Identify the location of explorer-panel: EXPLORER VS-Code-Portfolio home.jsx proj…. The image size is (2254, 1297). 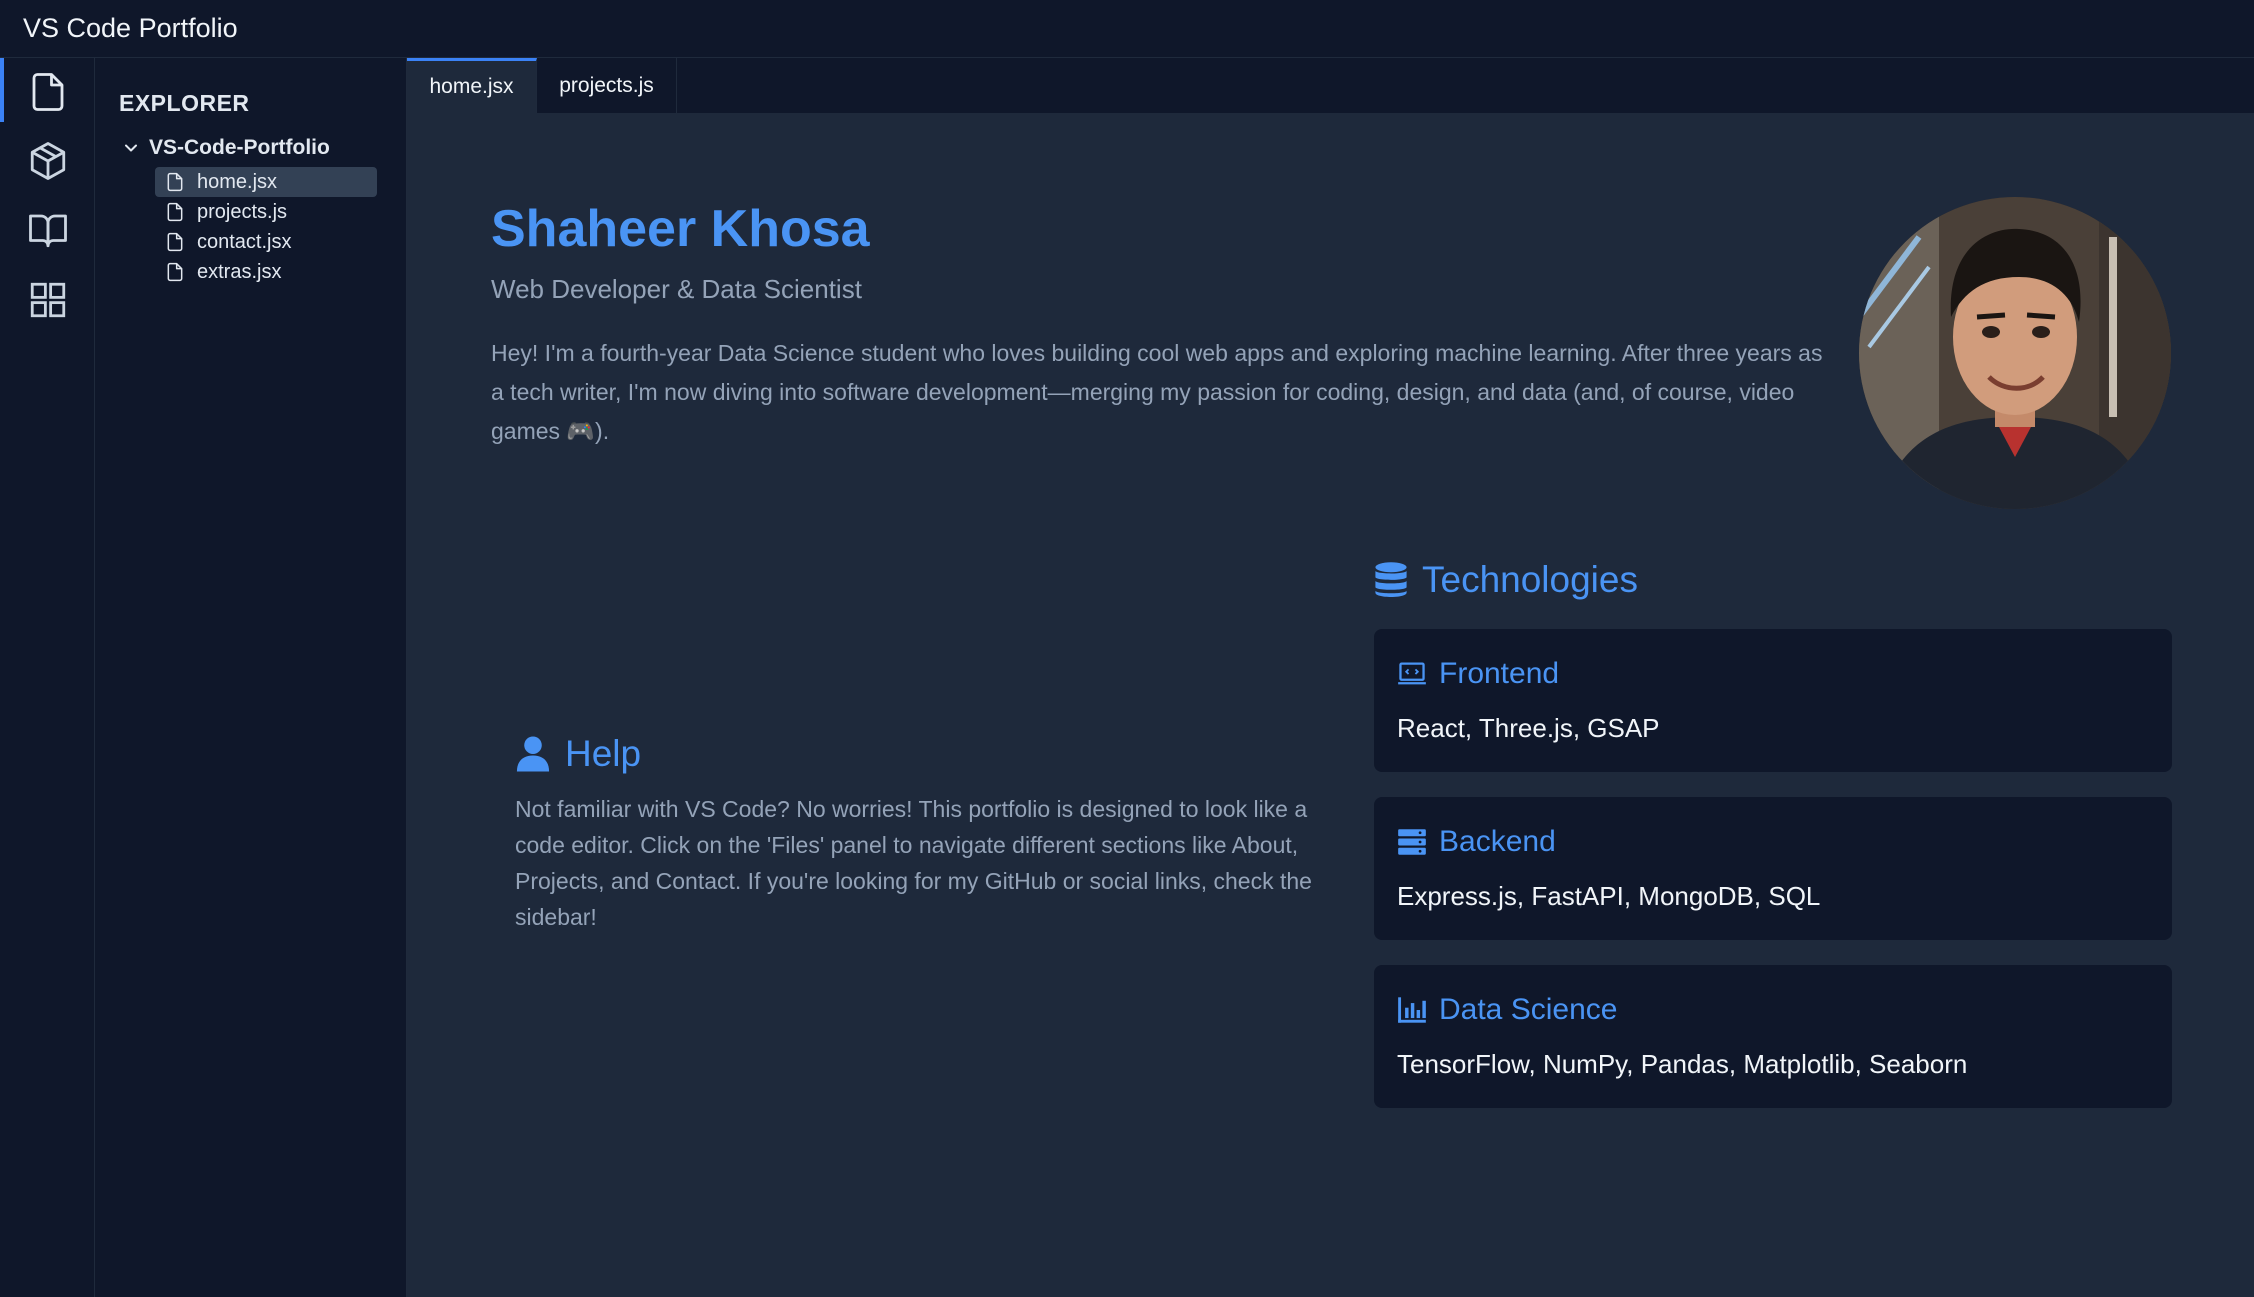
(251, 677).